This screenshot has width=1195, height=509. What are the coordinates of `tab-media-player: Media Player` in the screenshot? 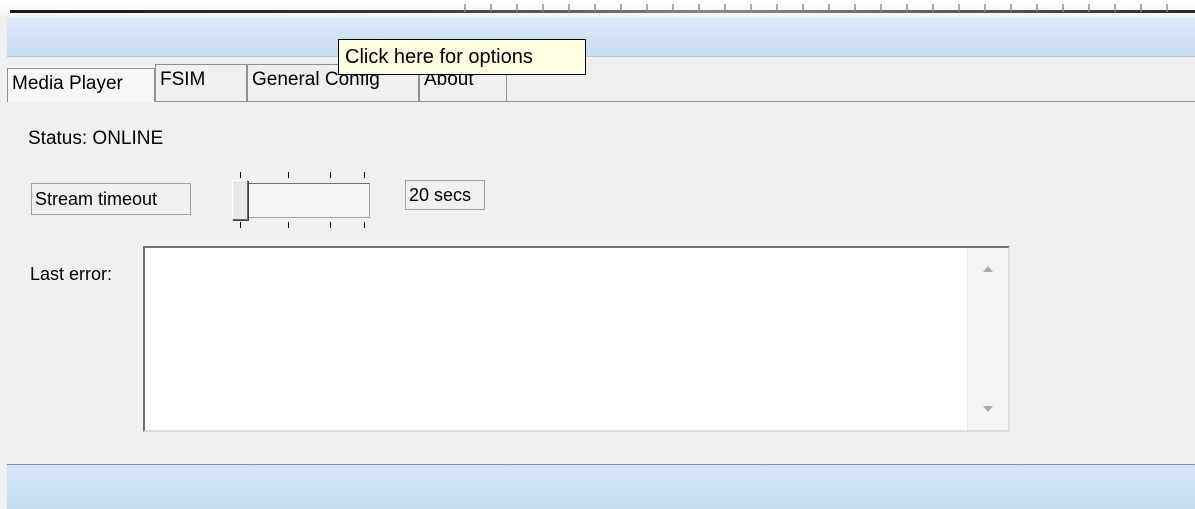 It's located at (81, 85).